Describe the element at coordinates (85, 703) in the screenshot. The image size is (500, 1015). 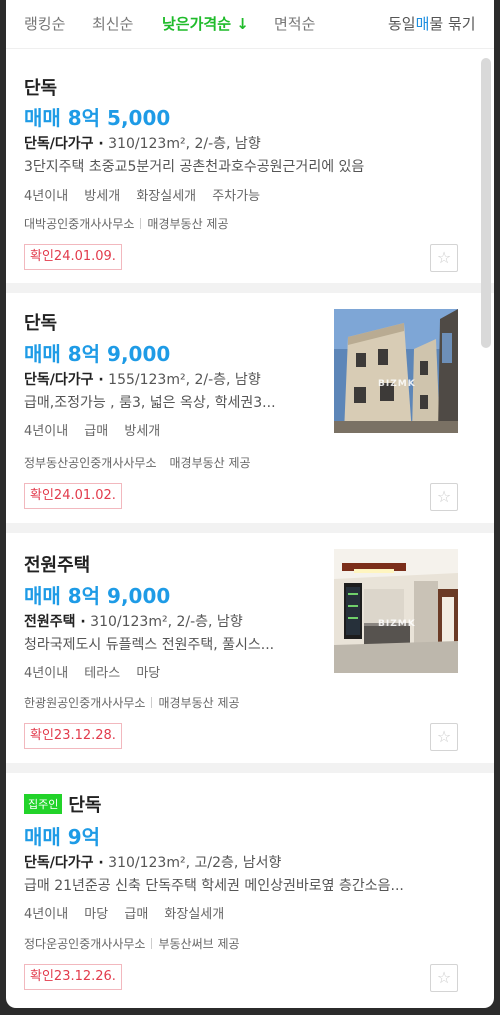
I see `agency-name: 한광원공인중개사사무소` at that location.